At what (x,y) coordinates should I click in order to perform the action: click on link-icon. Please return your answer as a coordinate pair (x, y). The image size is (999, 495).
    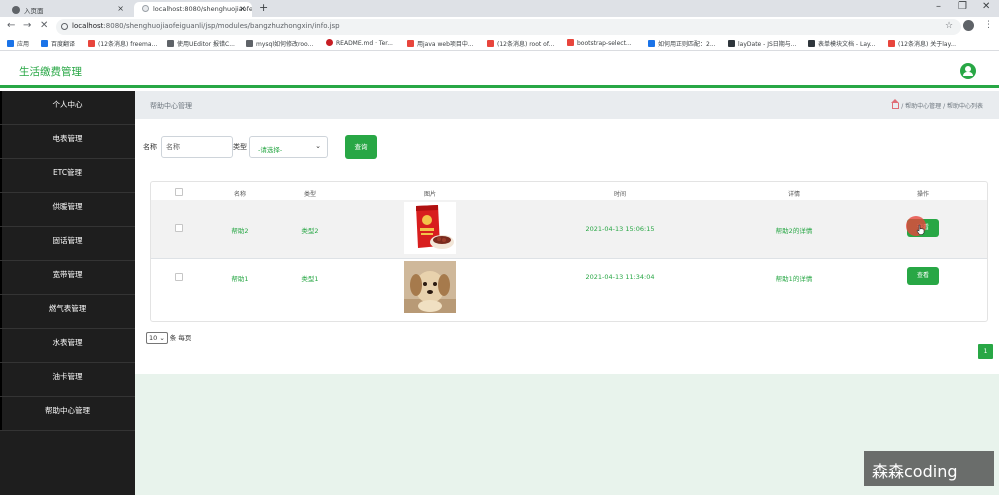
    Looking at the image, I should click on (170, 43).